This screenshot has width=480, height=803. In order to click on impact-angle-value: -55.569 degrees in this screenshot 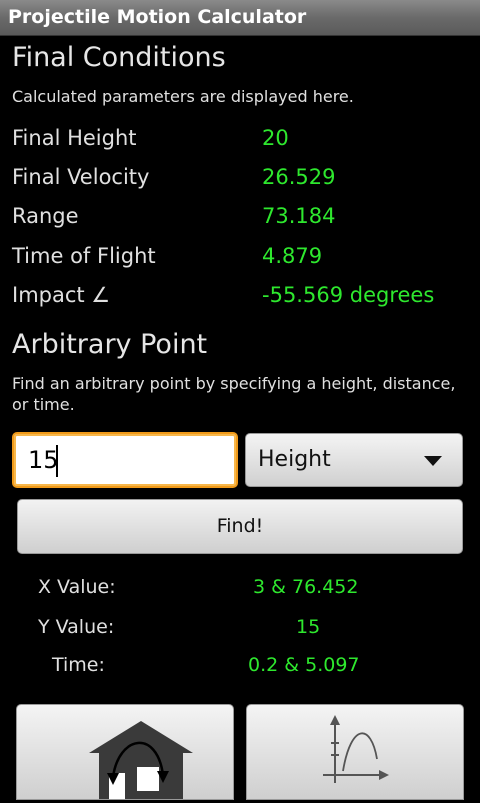, I will do `click(348, 295)`.